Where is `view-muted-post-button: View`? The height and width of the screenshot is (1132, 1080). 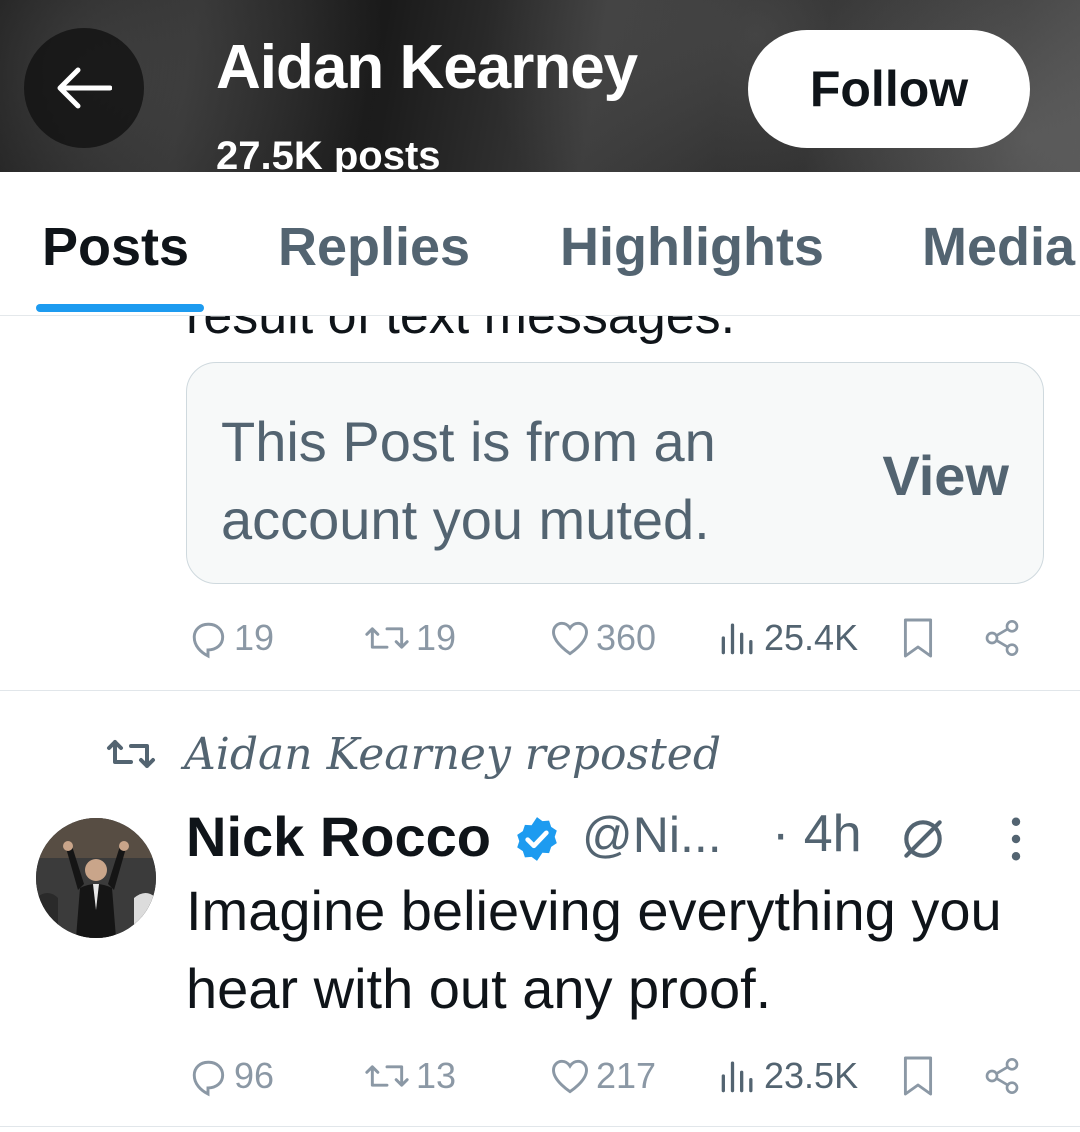
view-muted-post-button: View is located at coordinates (945, 475).